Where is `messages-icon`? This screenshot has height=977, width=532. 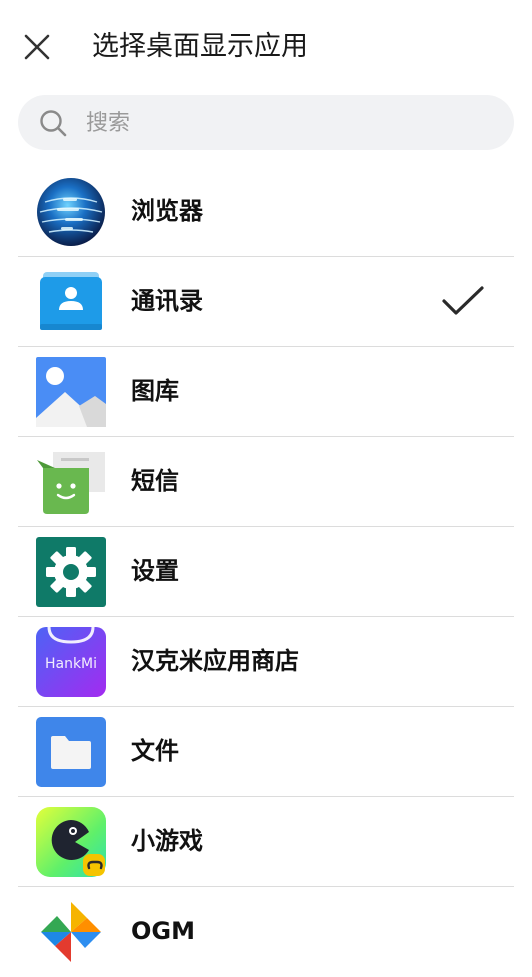 messages-icon is located at coordinates (71, 483).